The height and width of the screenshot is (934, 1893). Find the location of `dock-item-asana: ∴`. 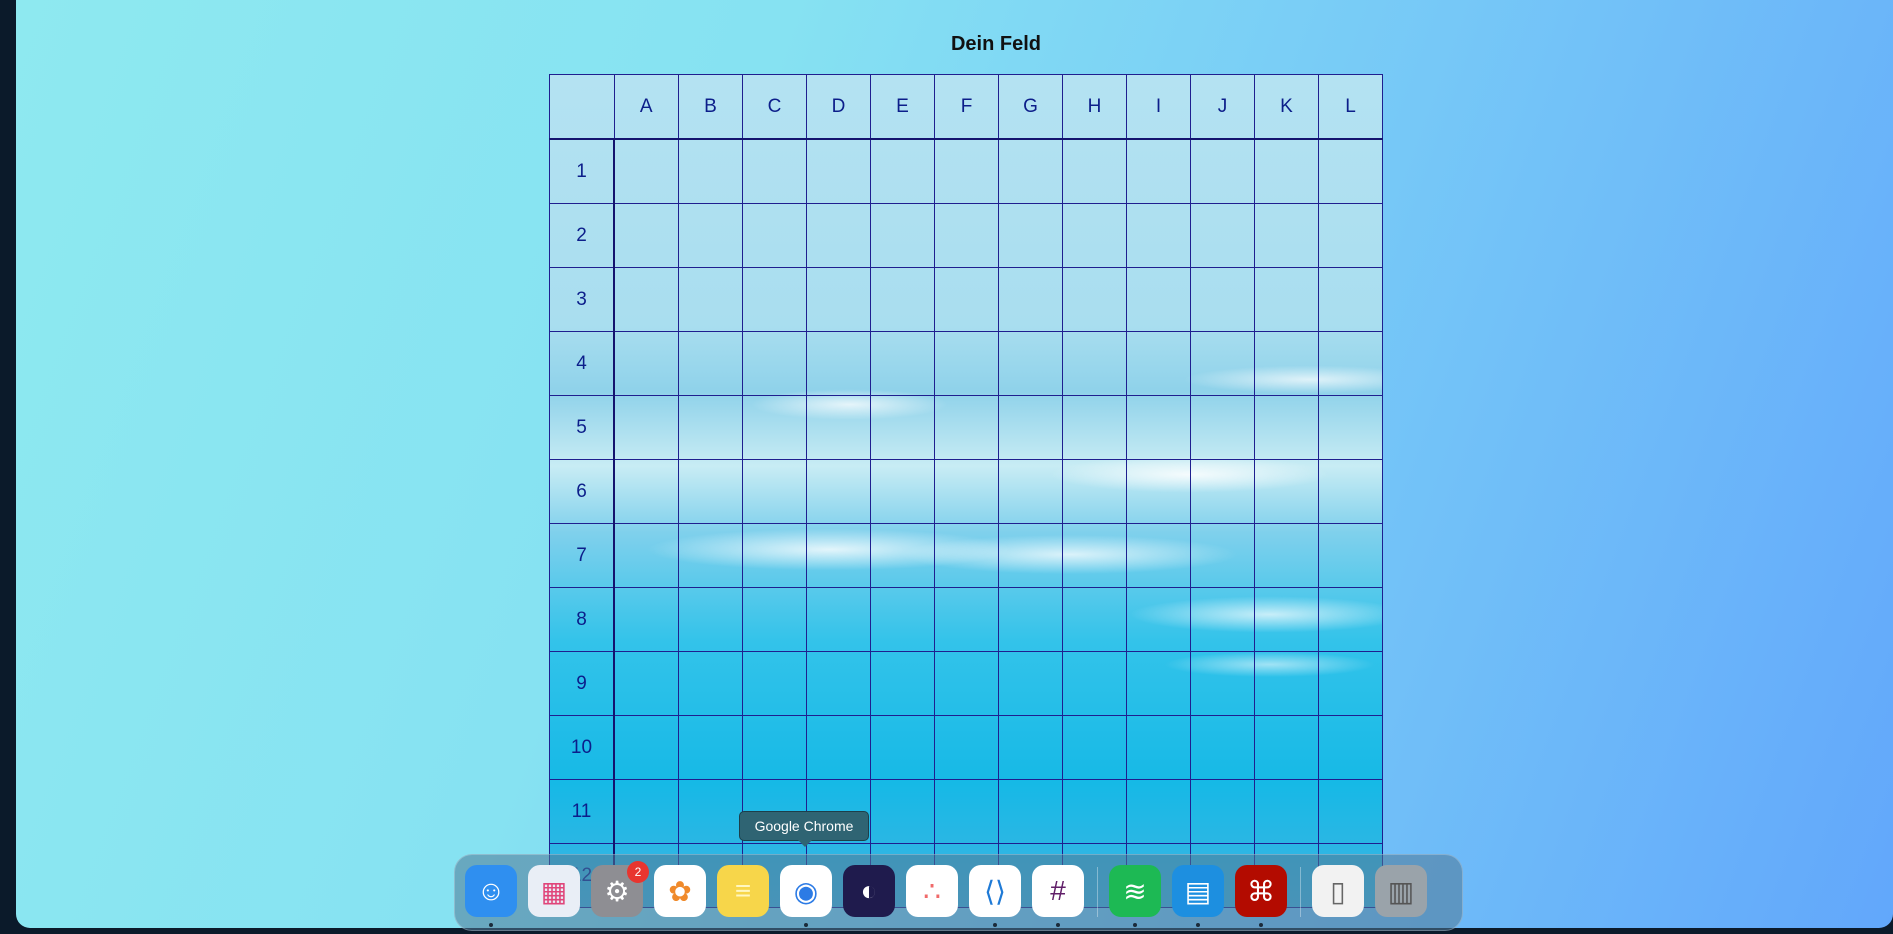

dock-item-asana: ∴ is located at coordinates (932, 891).